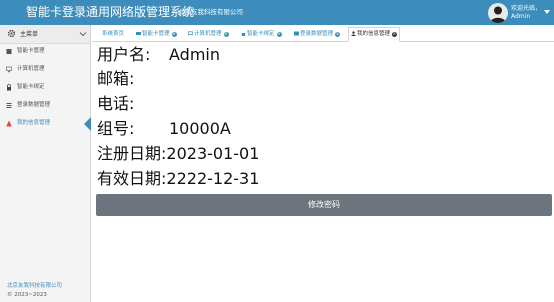 The height and width of the screenshot is (302, 554). I want to click on user-avatar-icon, so click(498, 14).